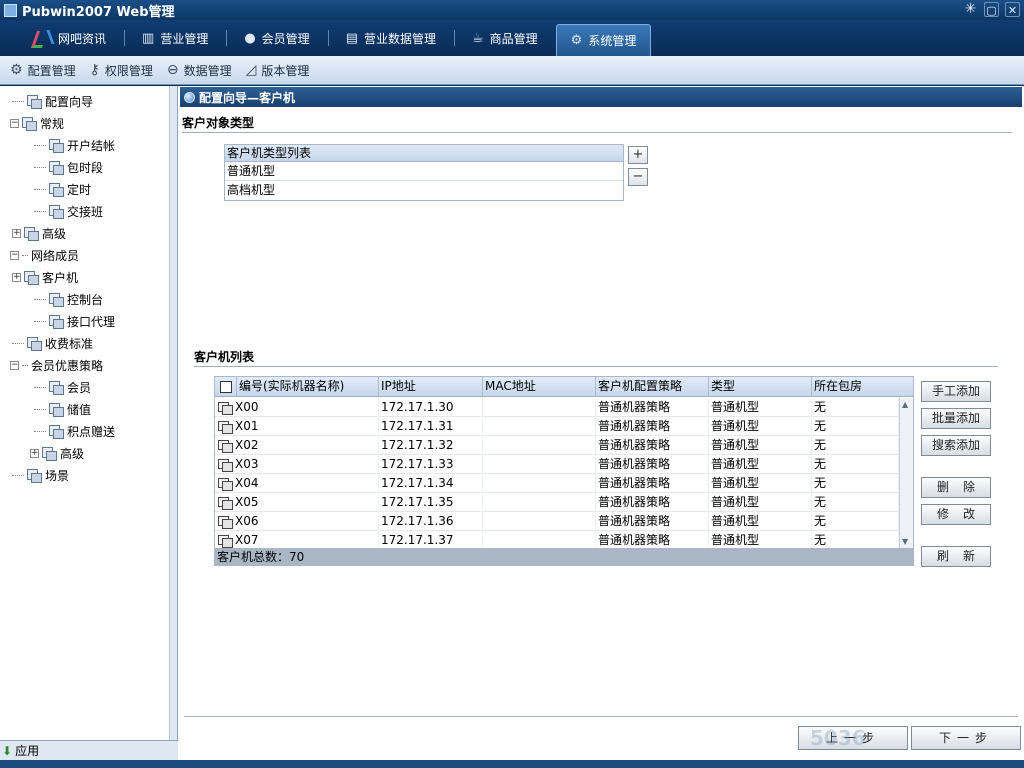 Image resolution: width=1024 pixels, height=768 pixels. Describe the element at coordinates (306, 426) in the screenshot. I see `table-cell: X01` at that location.